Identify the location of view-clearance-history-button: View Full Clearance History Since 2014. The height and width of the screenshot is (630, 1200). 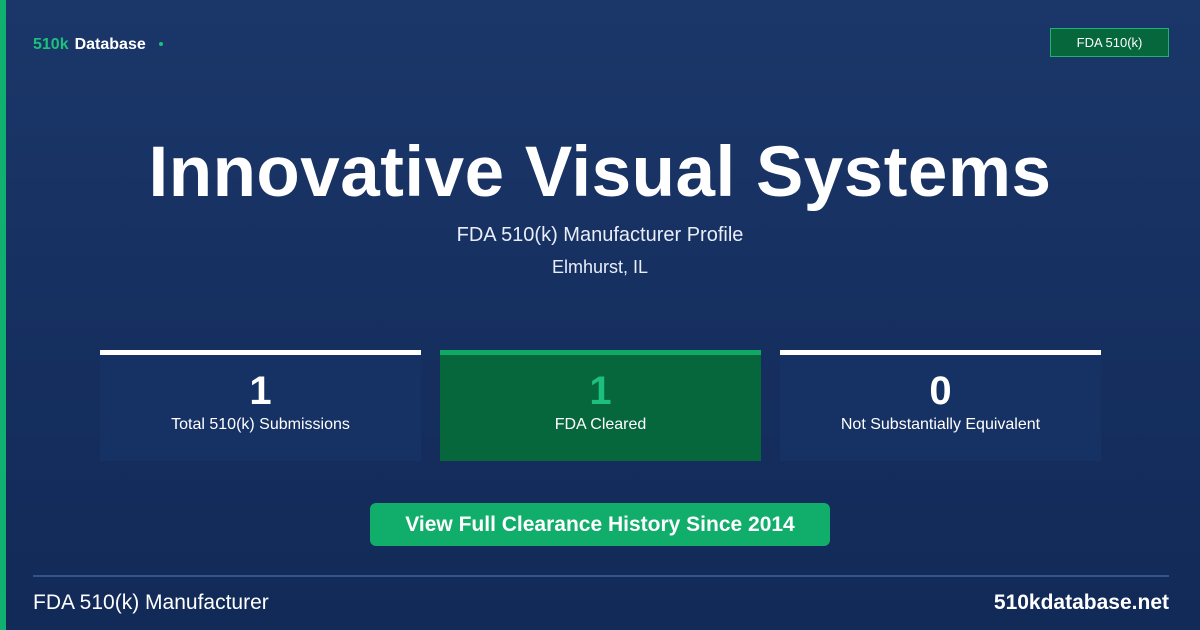
(600, 524).